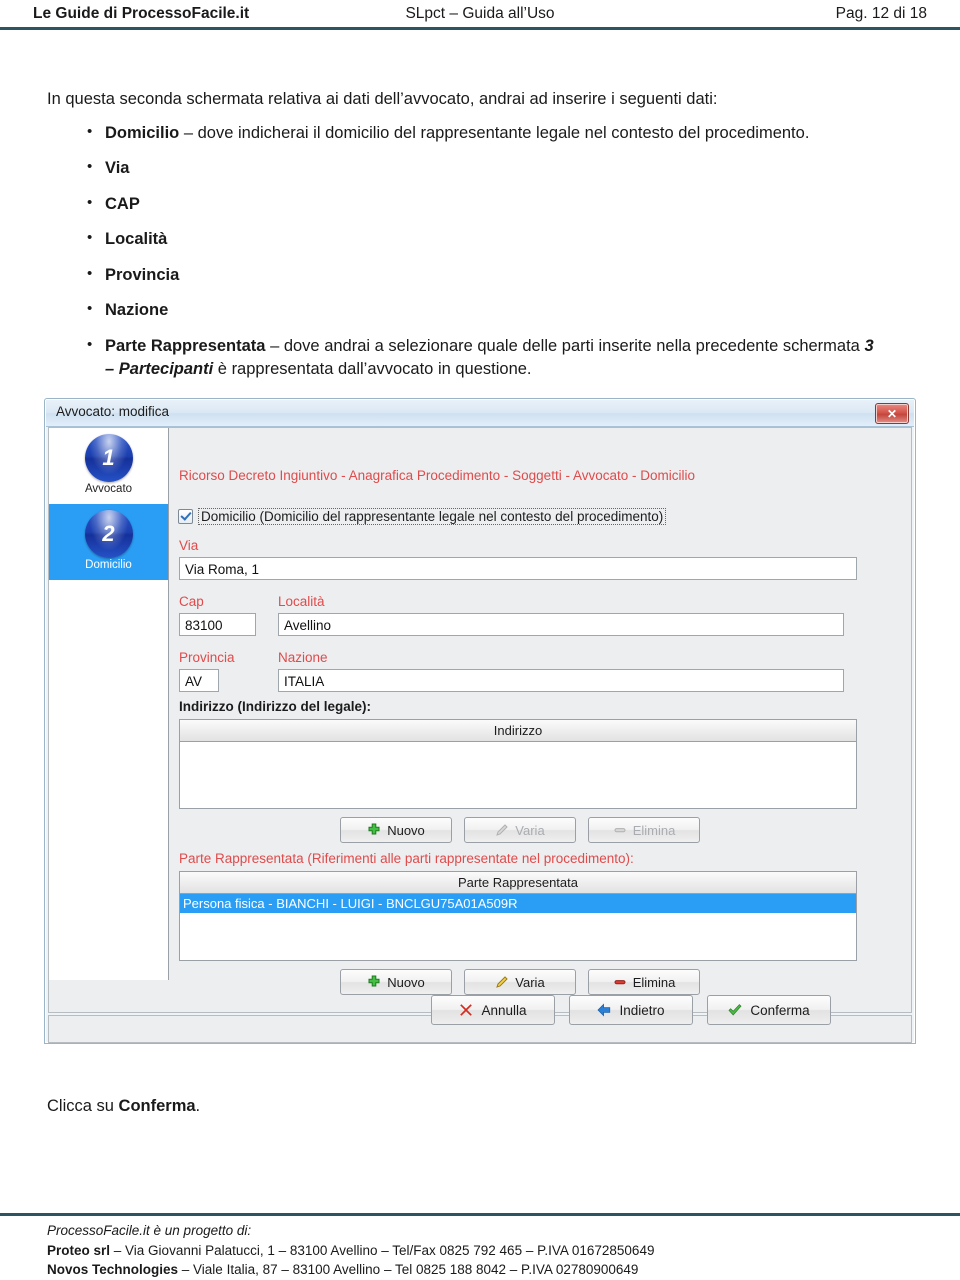 The height and width of the screenshot is (1280, 960). What do you see at coordinates (137, 310) in the screenshot?
I see `bullet-term: Nazione` at bounding box center [137, 310].